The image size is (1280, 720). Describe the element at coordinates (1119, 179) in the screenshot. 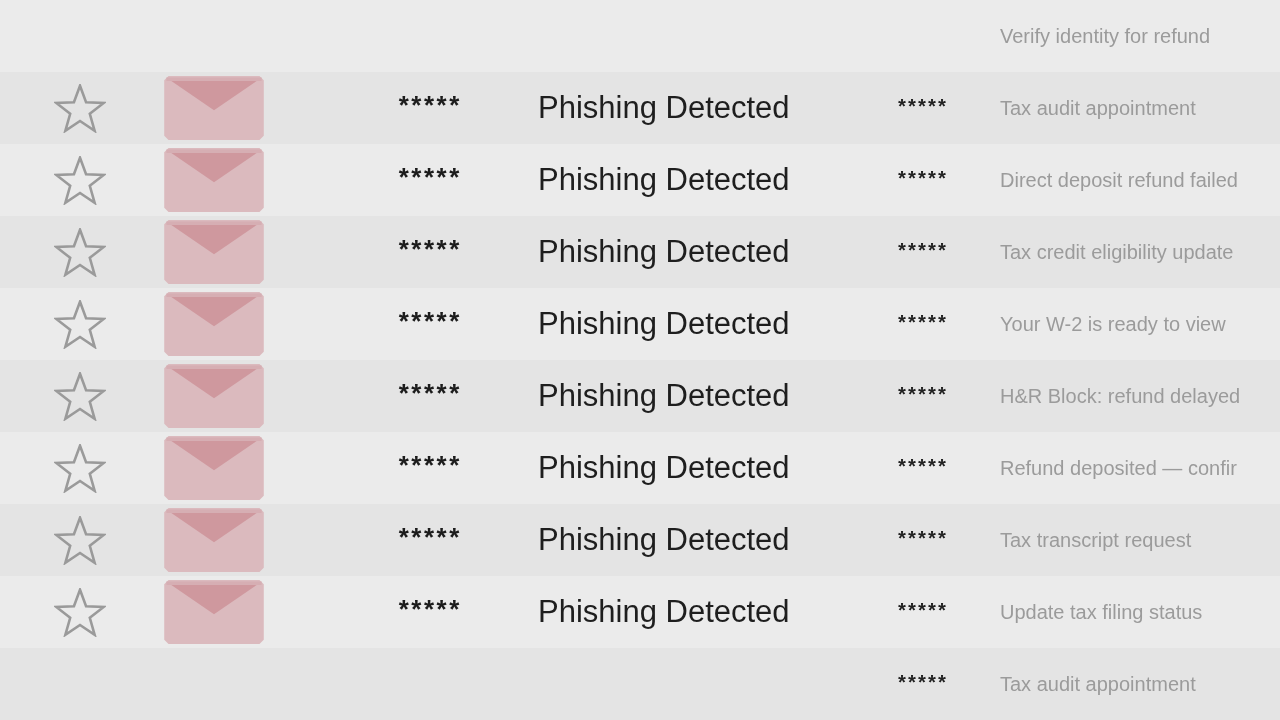

I see `subject-text: Direct deposit refund failed` at that location.